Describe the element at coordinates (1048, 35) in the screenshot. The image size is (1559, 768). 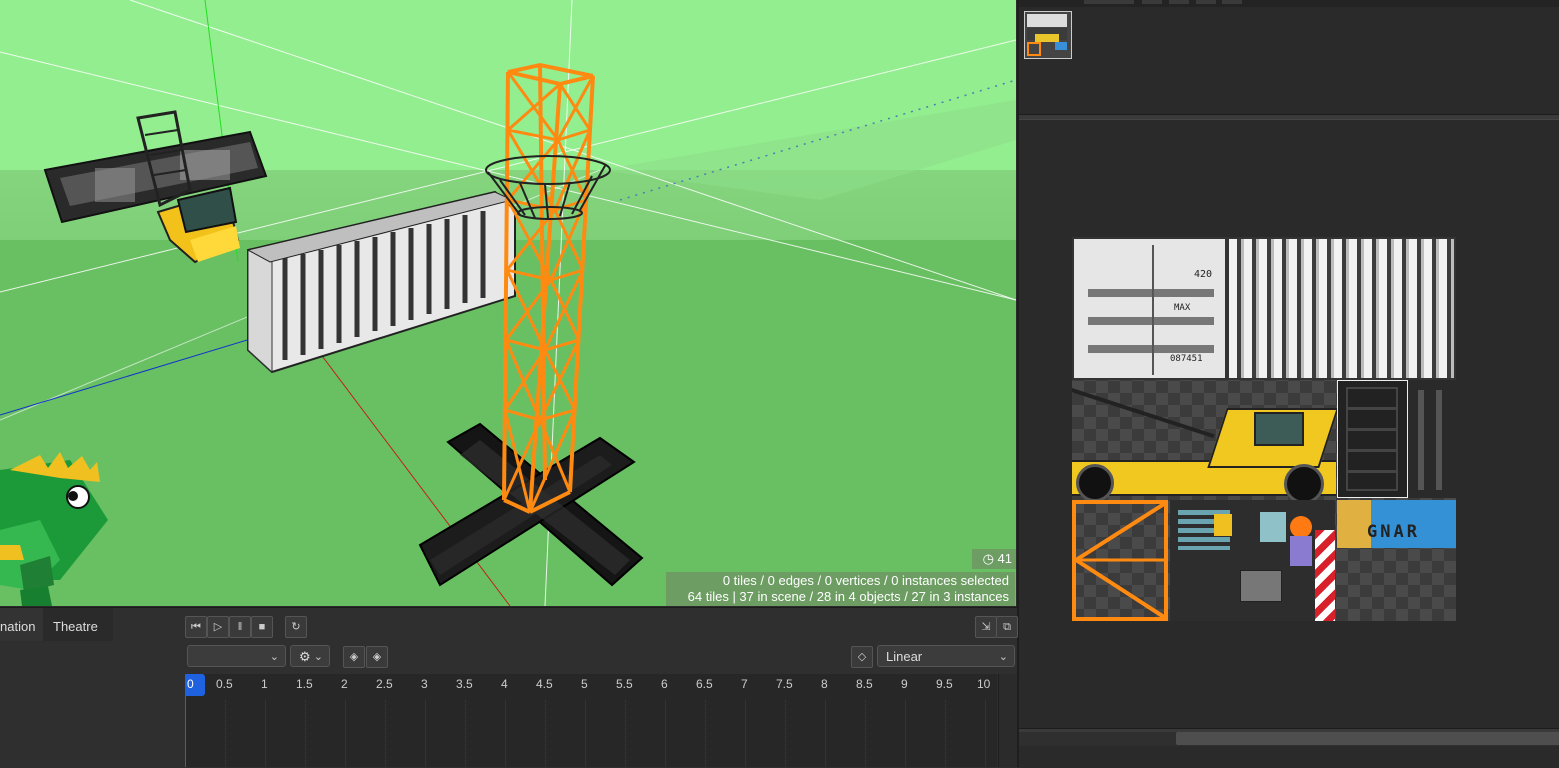
I see `tileset-thumbnail` at that location.